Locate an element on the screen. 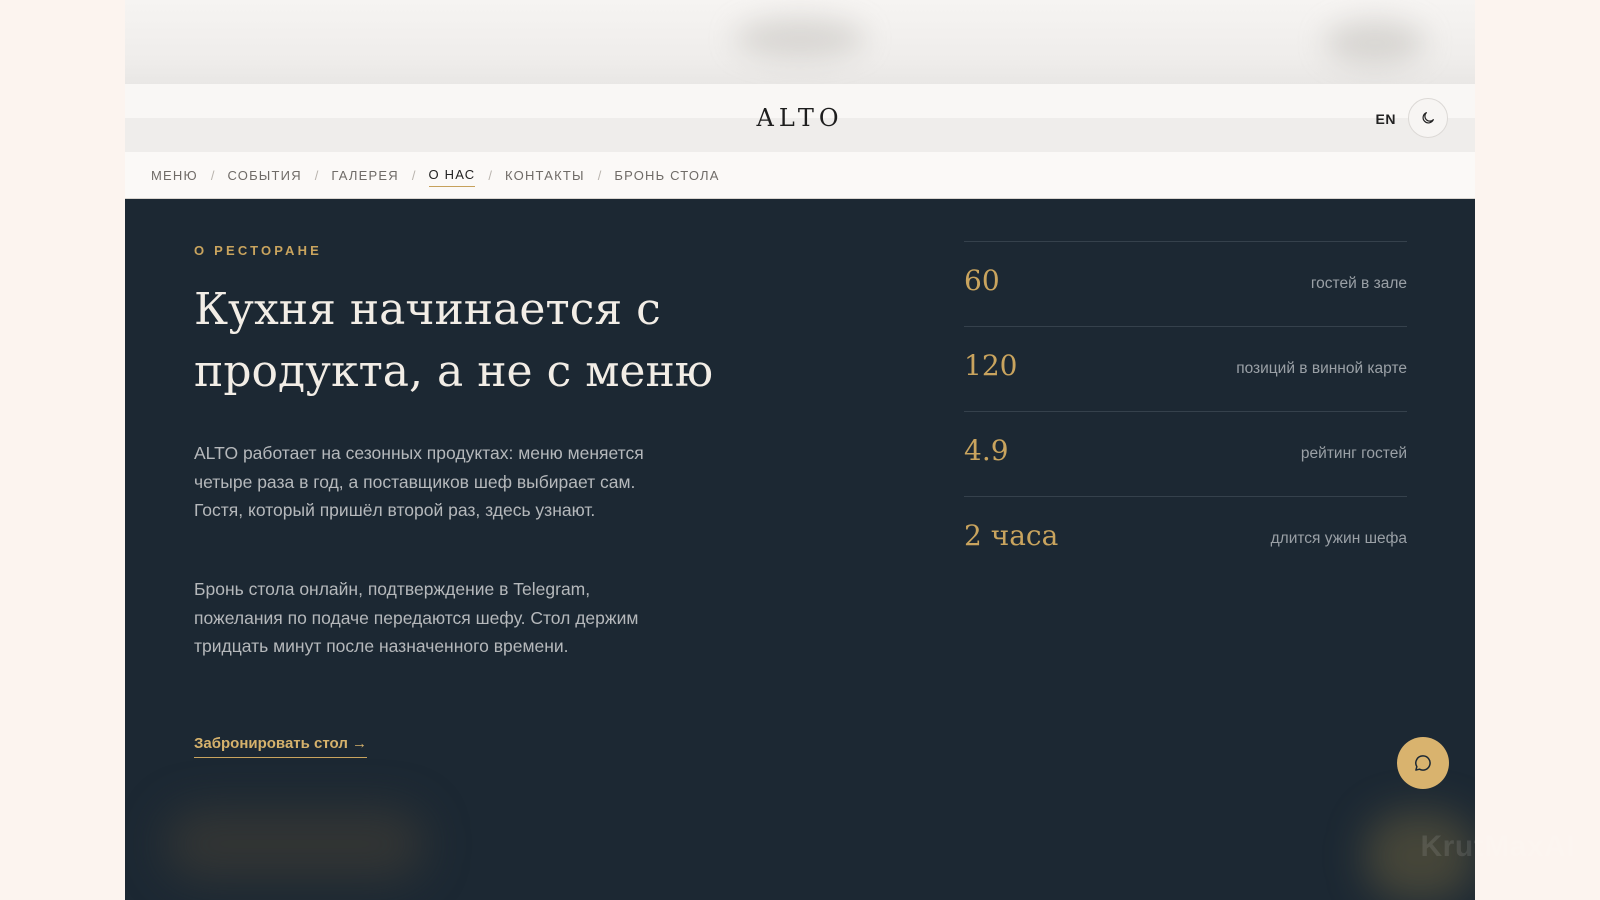  stat-row: 4.9 рейтинг гостей is located at coordinates (1185, 453).